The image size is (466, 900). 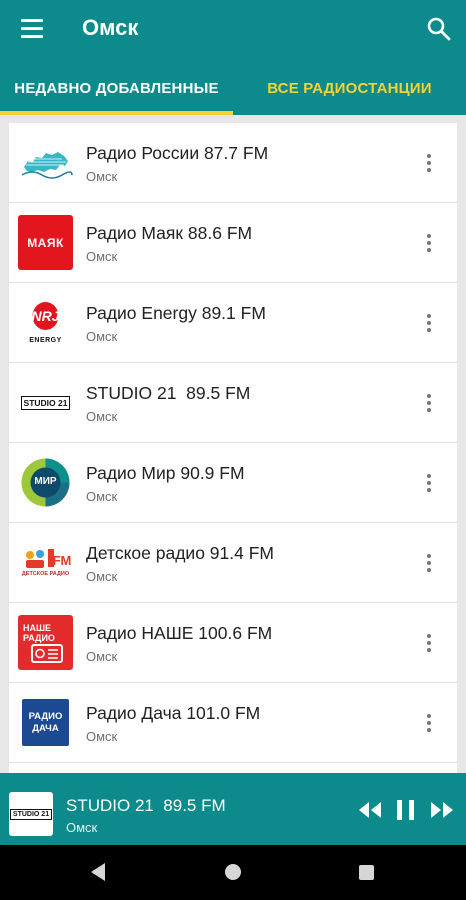 I want to click on station-name: Радио Маяк 88.6 FM, so click(x=169, y=233).